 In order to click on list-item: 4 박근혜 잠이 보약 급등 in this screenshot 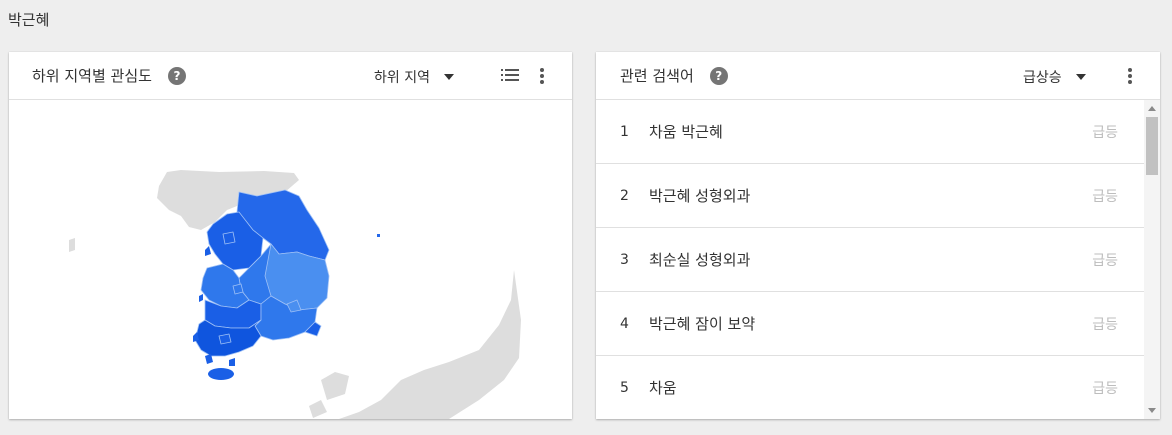, I will do `click(870, 324)`.